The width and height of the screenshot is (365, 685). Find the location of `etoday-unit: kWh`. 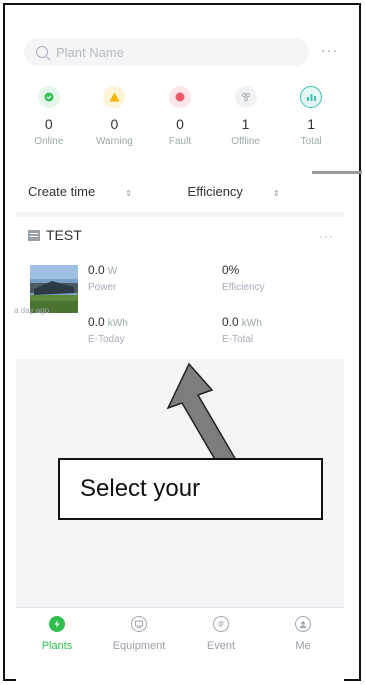

etoday-unit: kWh is located at coordinates (117, 323).